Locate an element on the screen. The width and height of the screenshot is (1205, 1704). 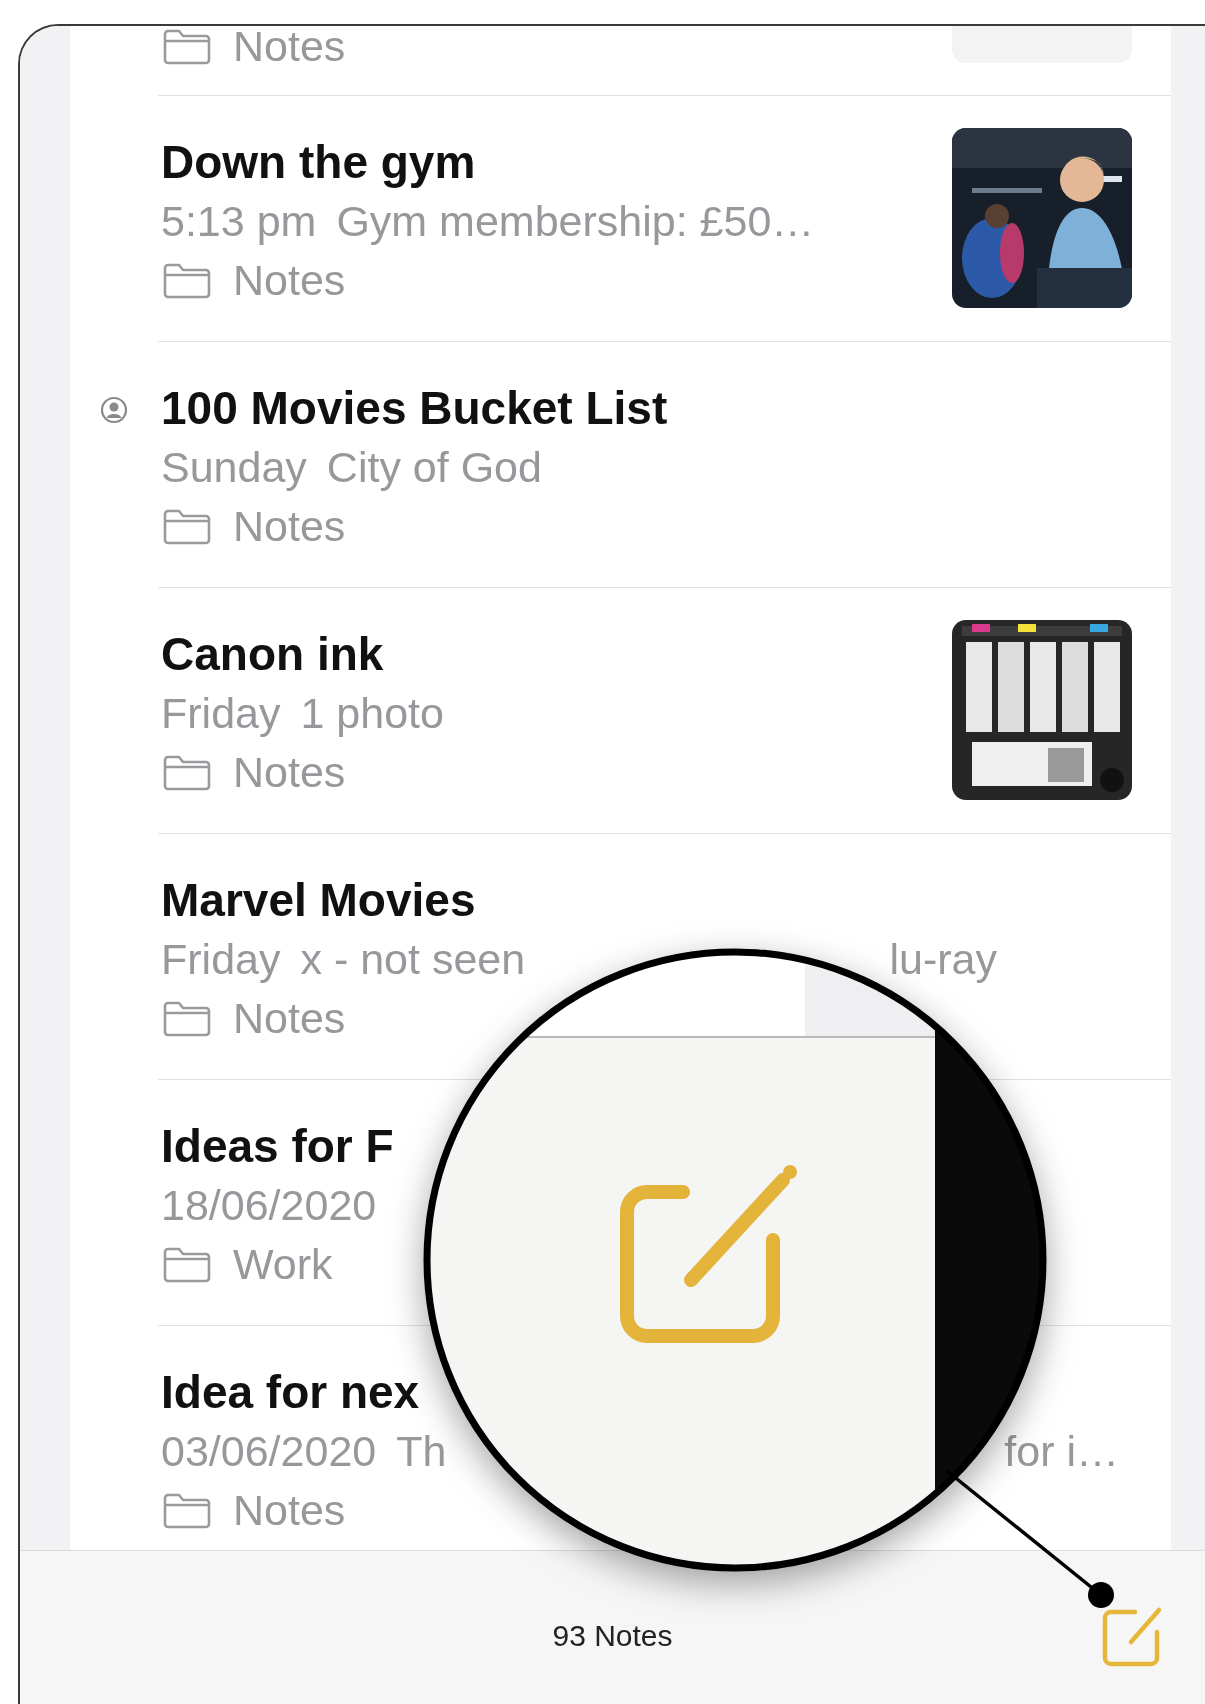
compose-icon is located at coordinates (708, 1254).